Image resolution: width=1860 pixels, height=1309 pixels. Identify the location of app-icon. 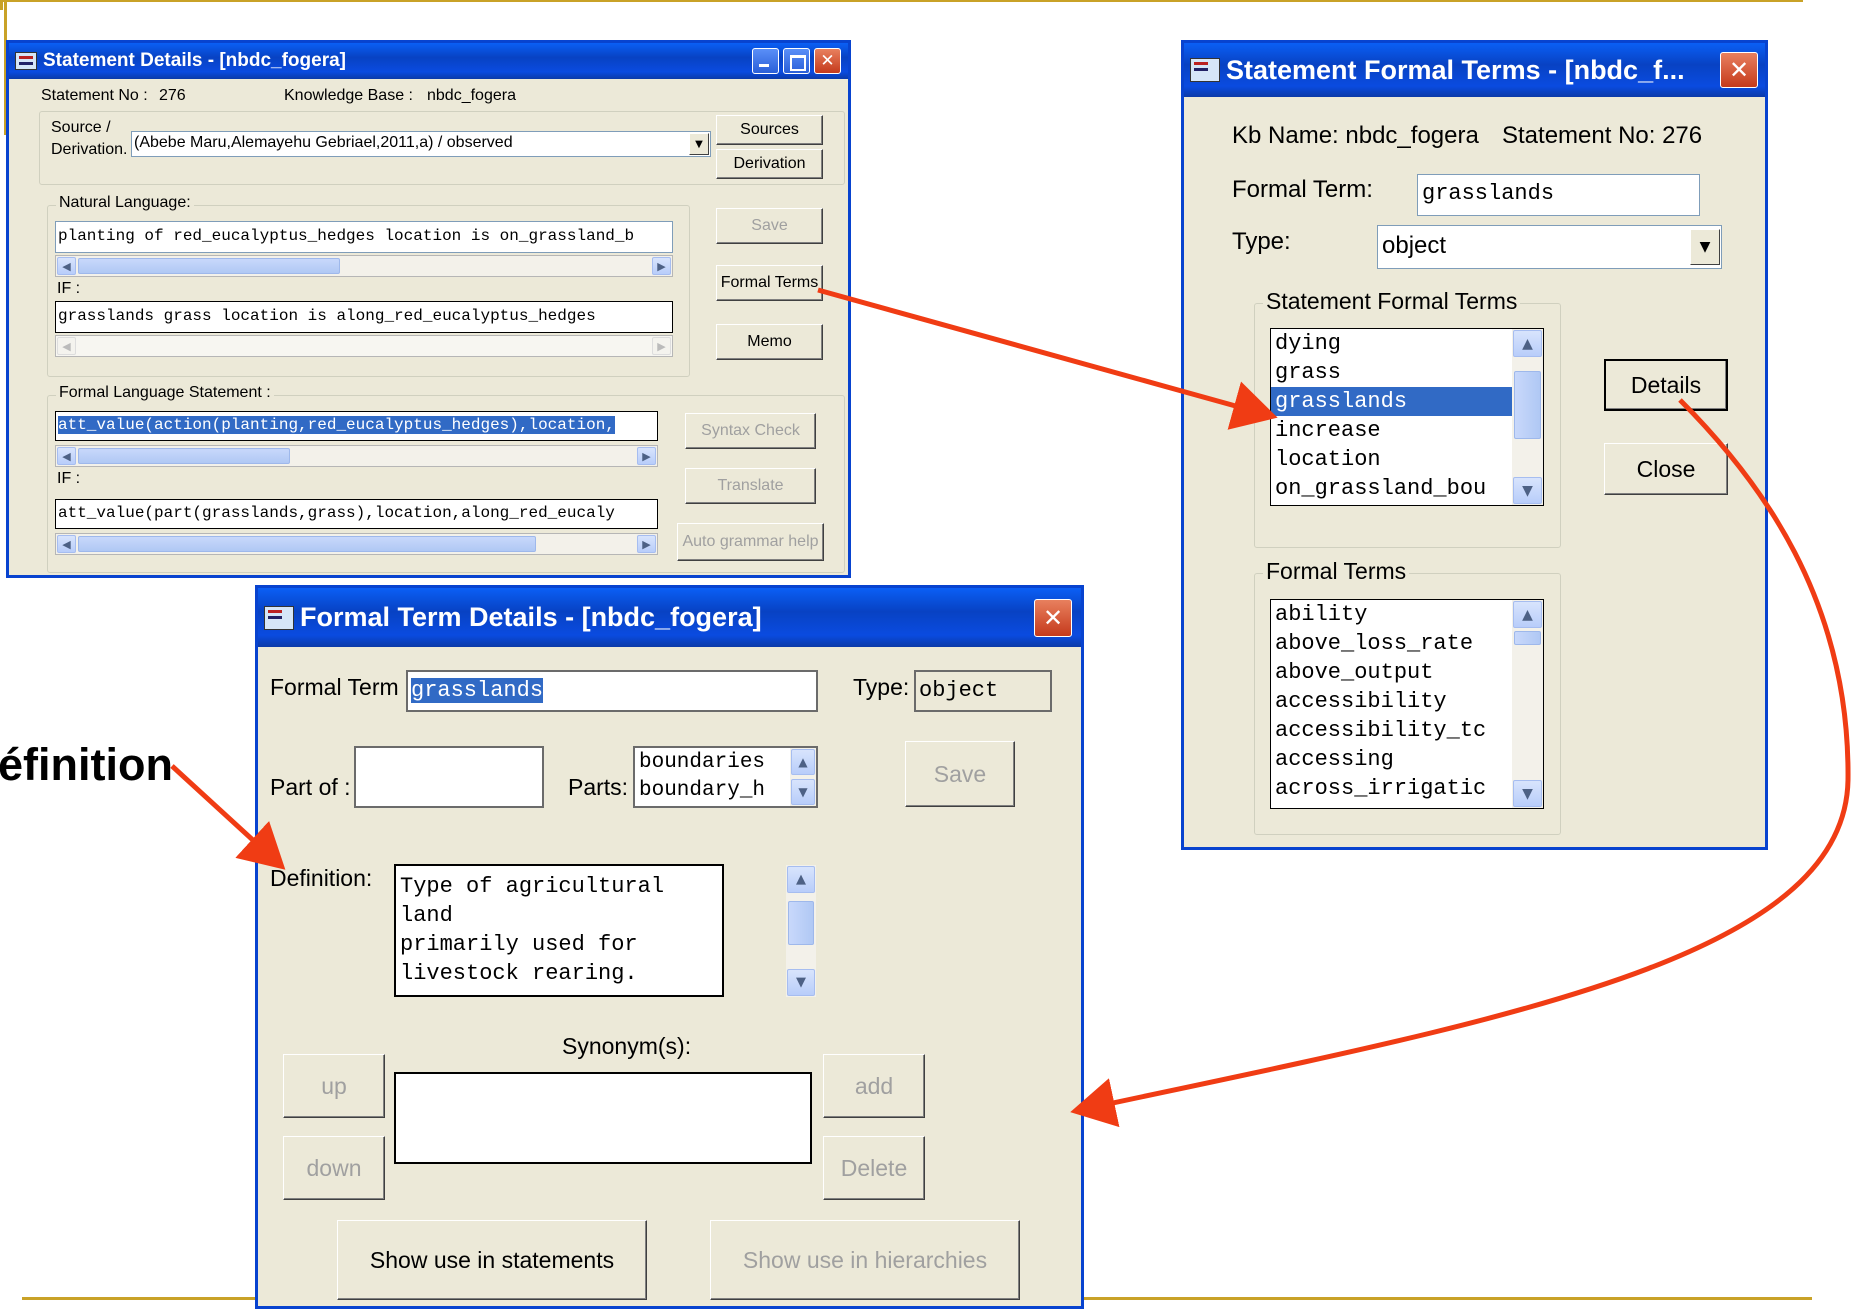
(1205, 70).